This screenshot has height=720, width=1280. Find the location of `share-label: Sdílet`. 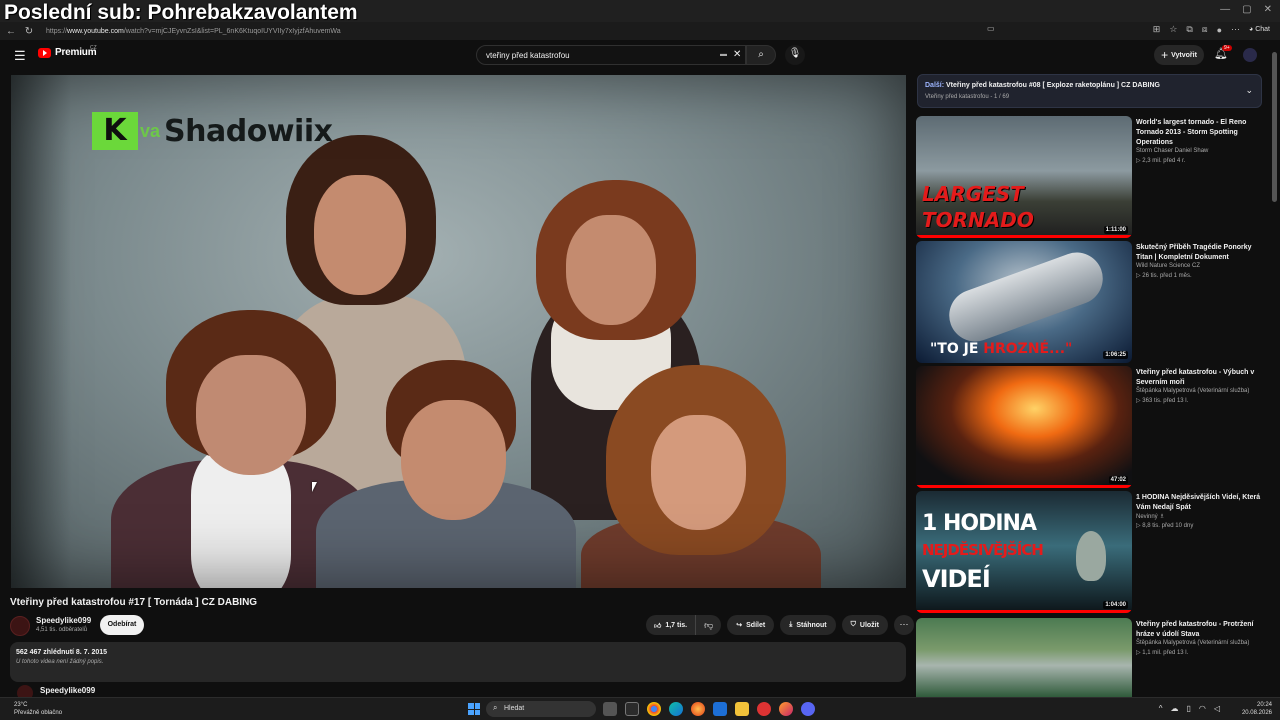

share-label: Sdílet is located at coordinates (756, 625).